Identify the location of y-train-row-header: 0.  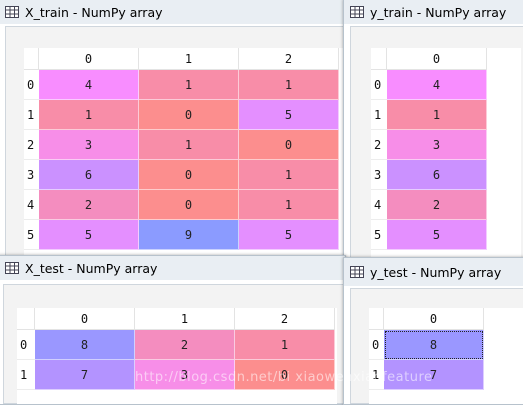
(379, 85).